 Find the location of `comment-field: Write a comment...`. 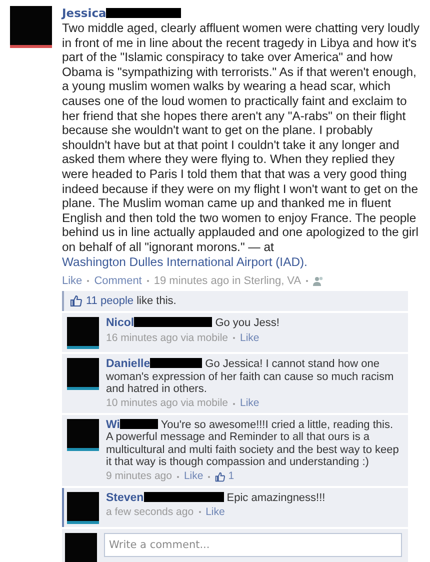

comment-field: Write a comment... is located at coordinates (253, 544).